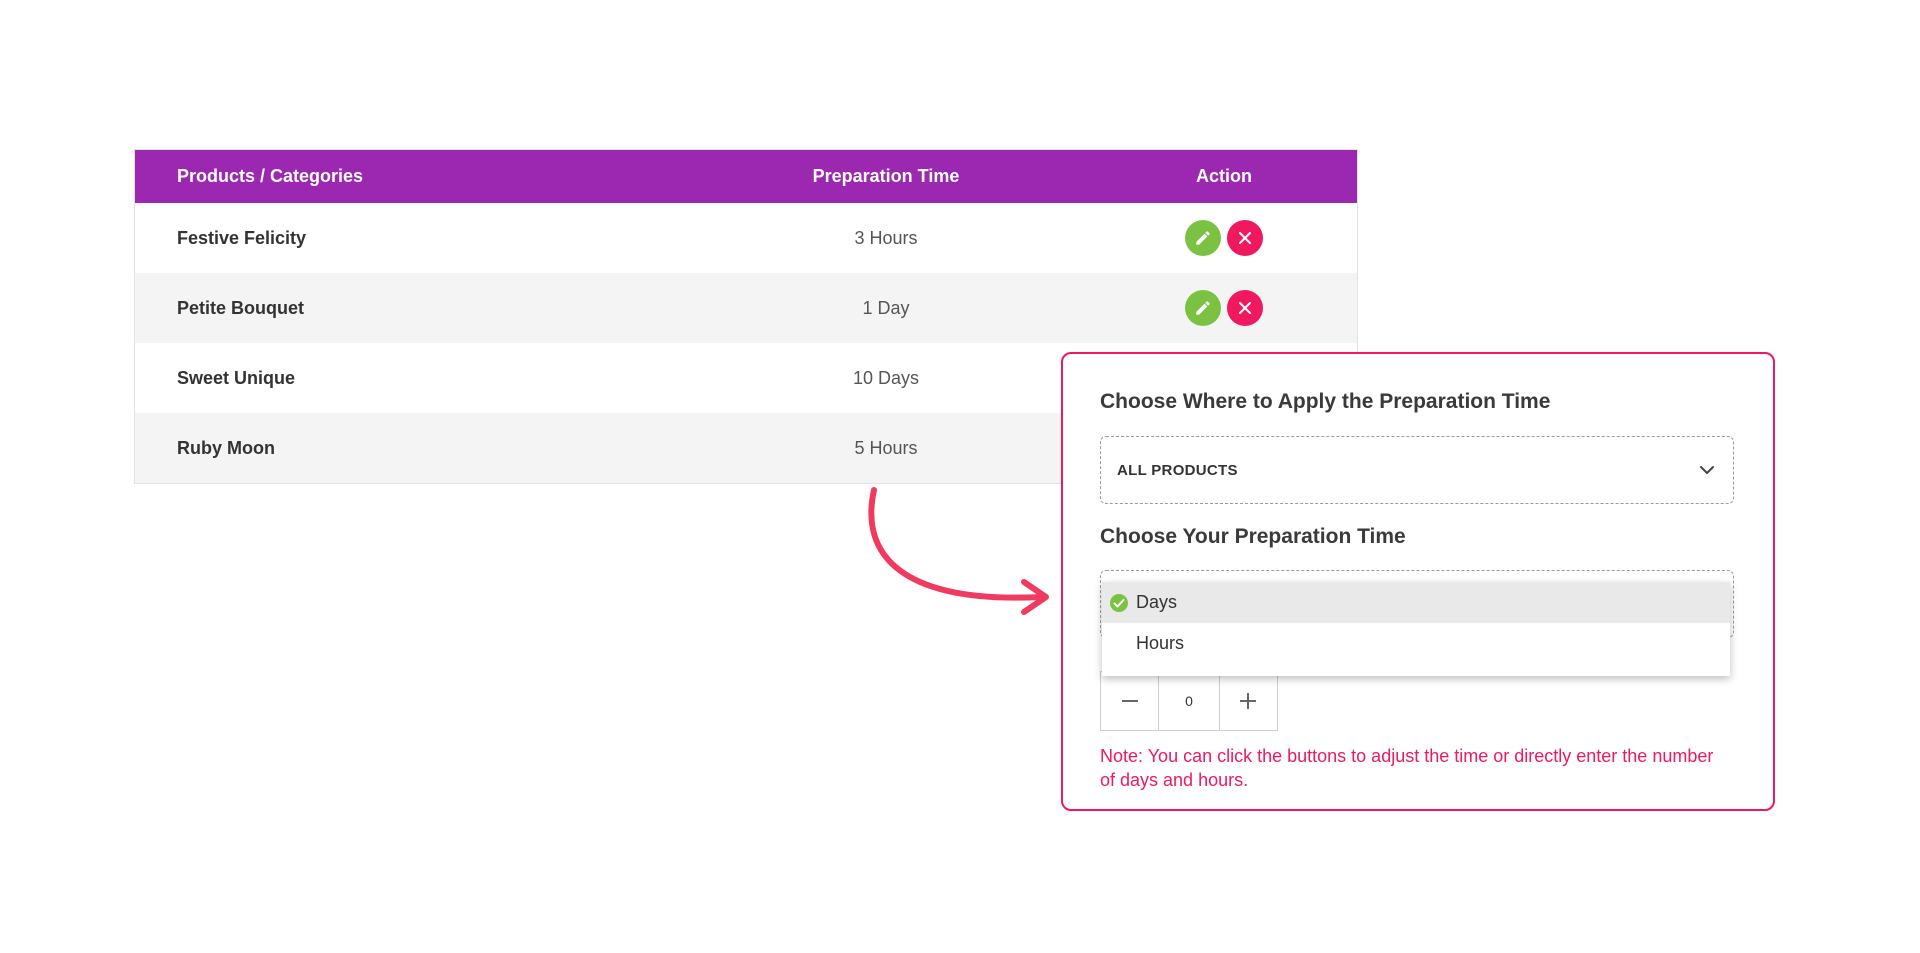 This screenshot has height=953, width=1920. I want to click on table-row: Petite Bouquet 1 Day, so click(746, 308).